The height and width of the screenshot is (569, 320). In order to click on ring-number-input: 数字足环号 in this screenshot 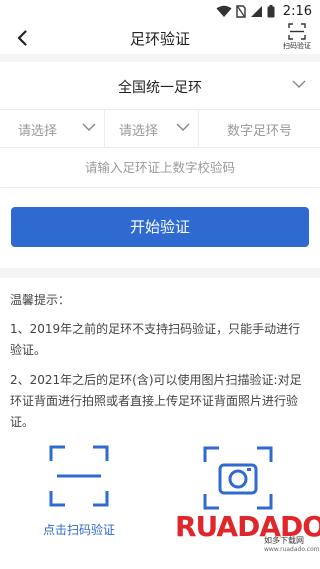, I will do `click(259, 129)`.